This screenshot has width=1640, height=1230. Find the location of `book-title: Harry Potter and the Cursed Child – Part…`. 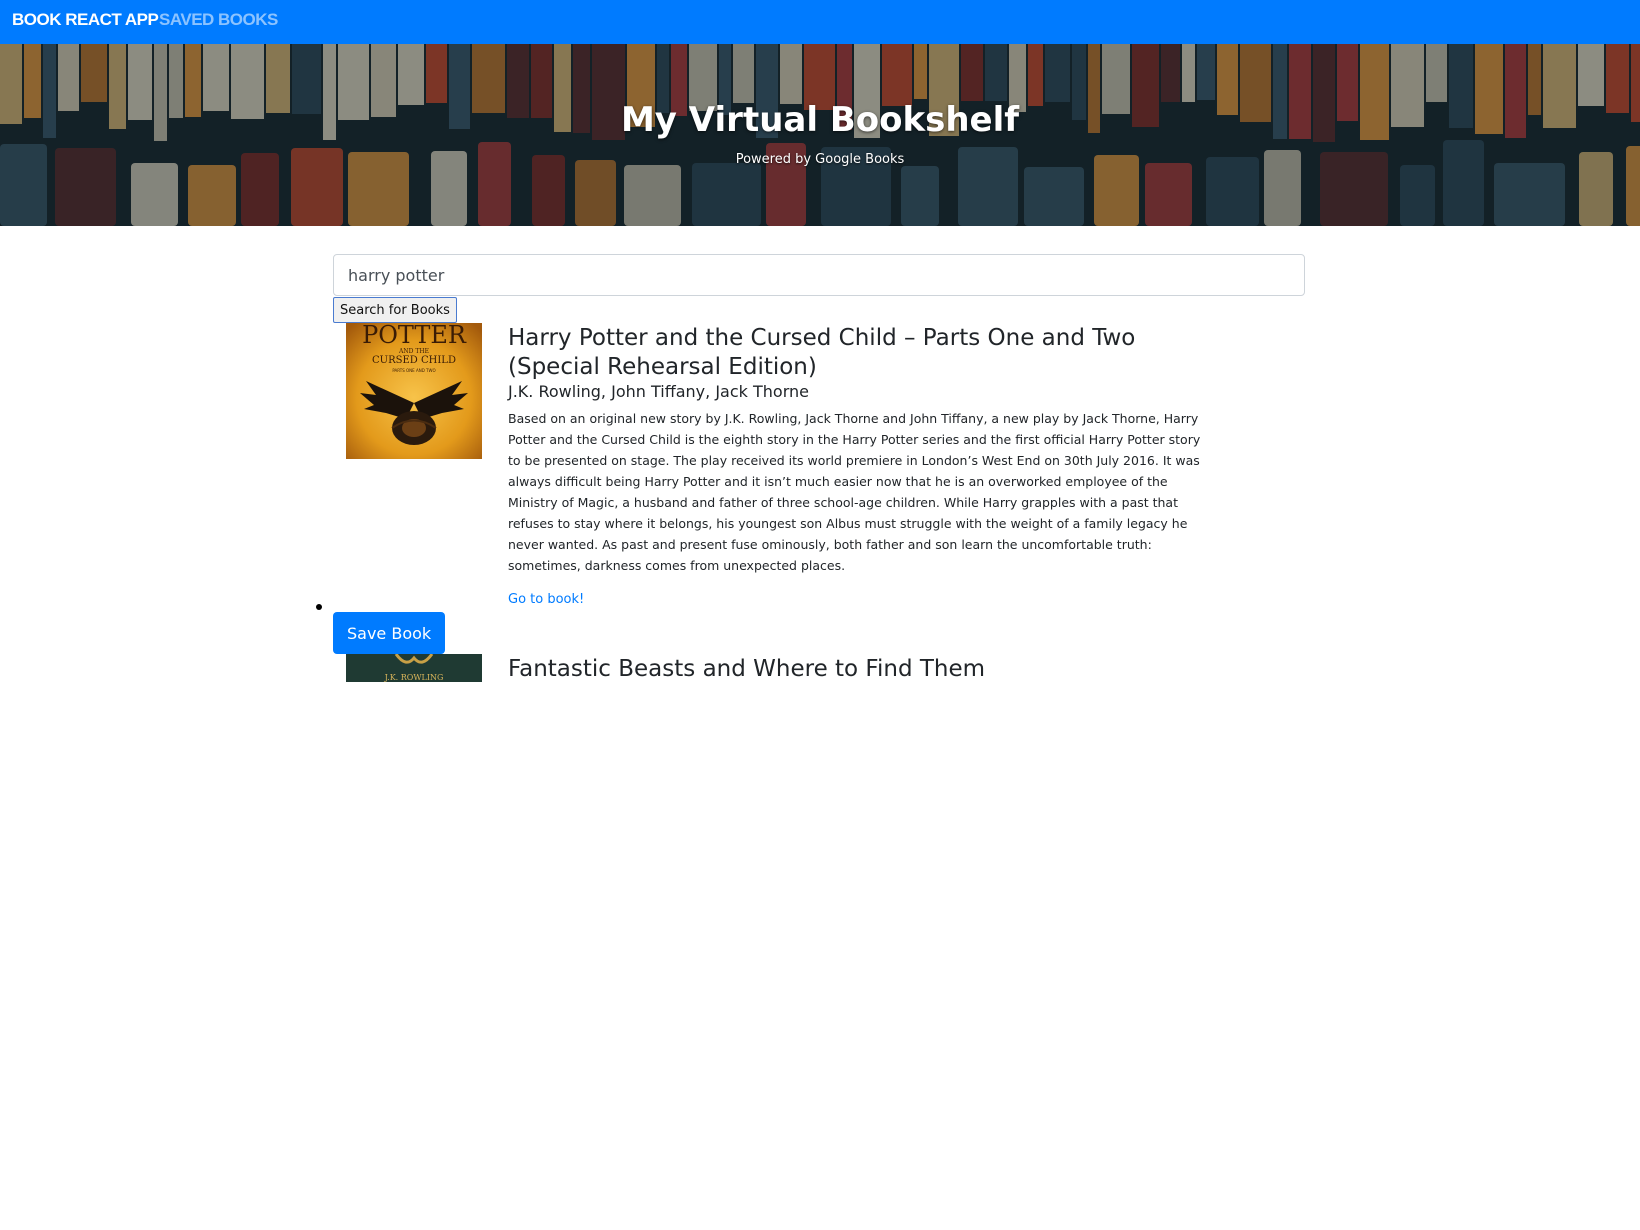

book-title: Harry Potter and the Cursed Child – Part… is located at coordinates (822, 352).